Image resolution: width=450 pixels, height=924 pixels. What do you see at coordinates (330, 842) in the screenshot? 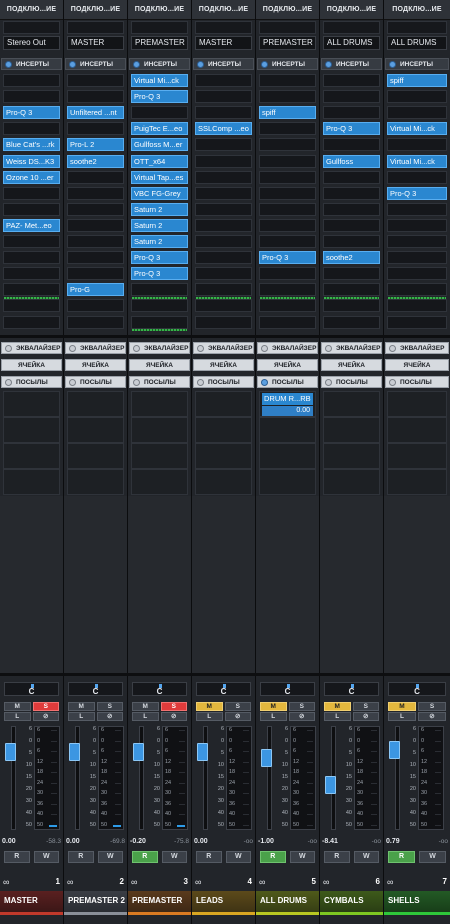
I see `volume-value: -8.41` at bounding box center [330, 842].